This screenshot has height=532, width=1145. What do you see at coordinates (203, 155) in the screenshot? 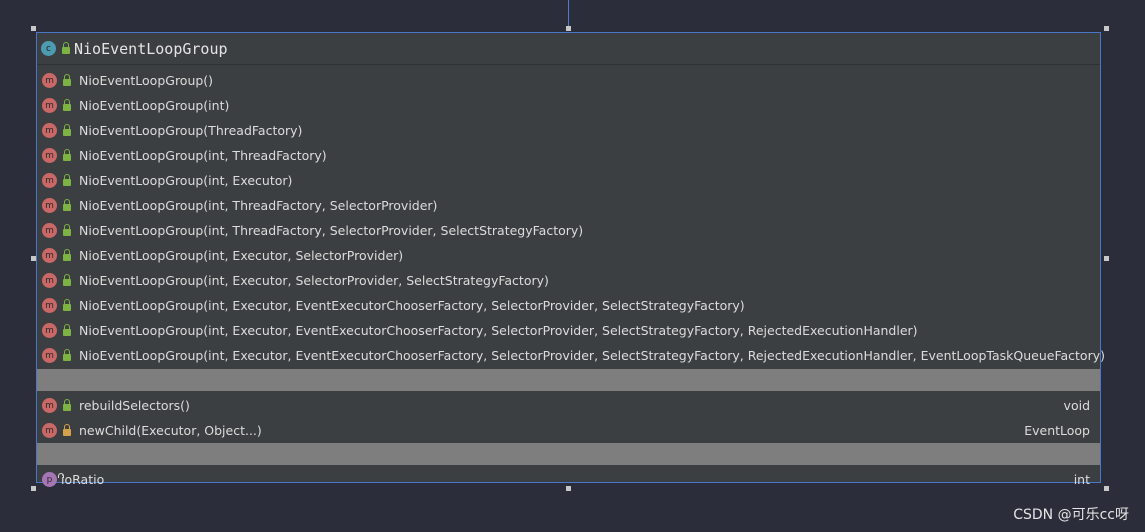
I see `constructor-signature: NioEventLoopGroup(int, ThreadFactory)` at bounding box center [203, 155].